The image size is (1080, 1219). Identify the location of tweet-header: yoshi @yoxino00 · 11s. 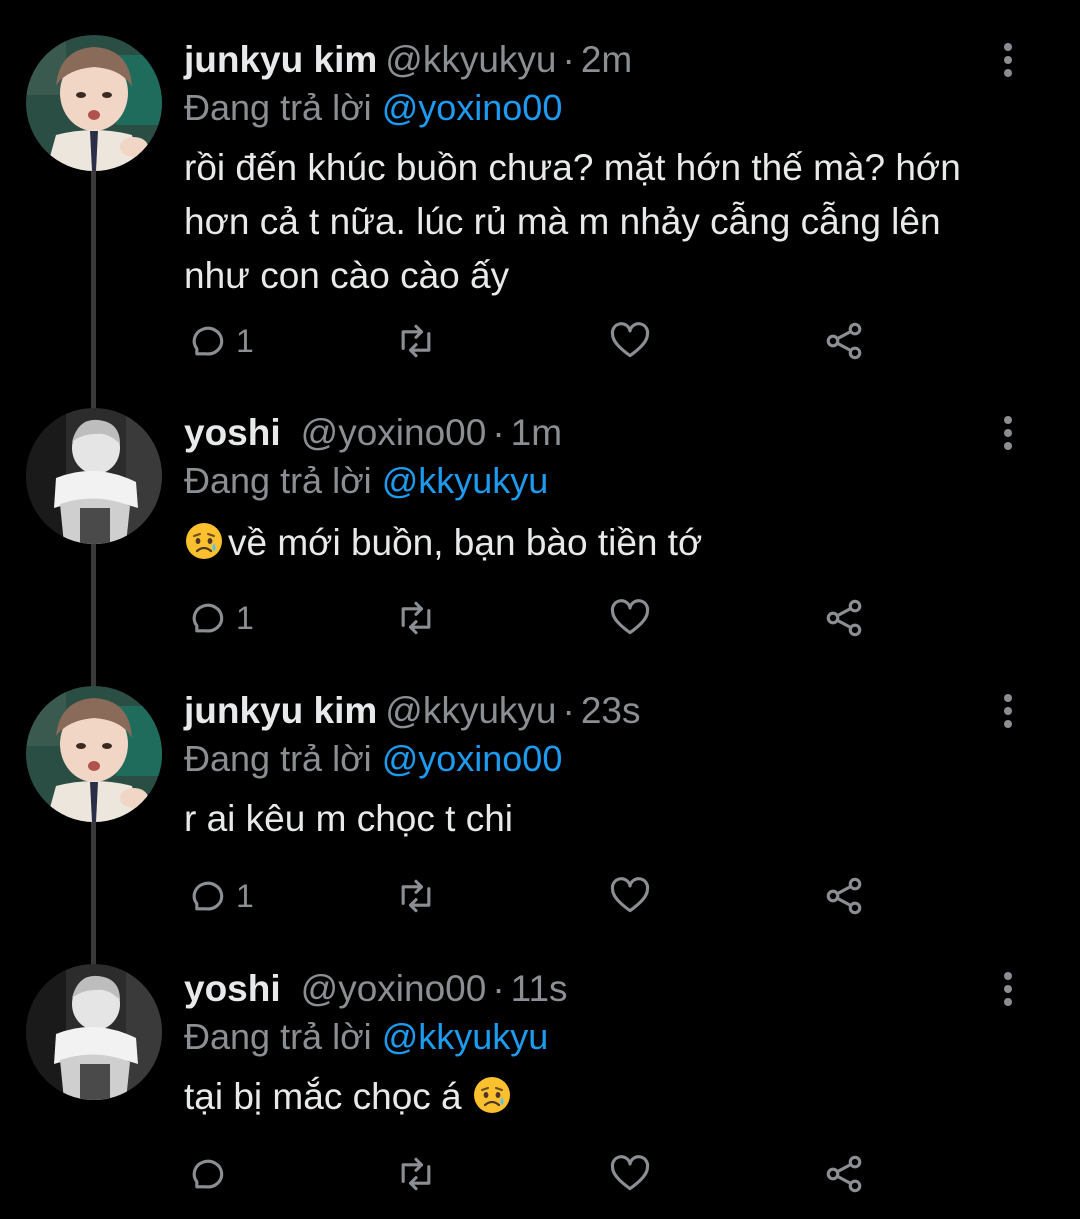
(376, 989).